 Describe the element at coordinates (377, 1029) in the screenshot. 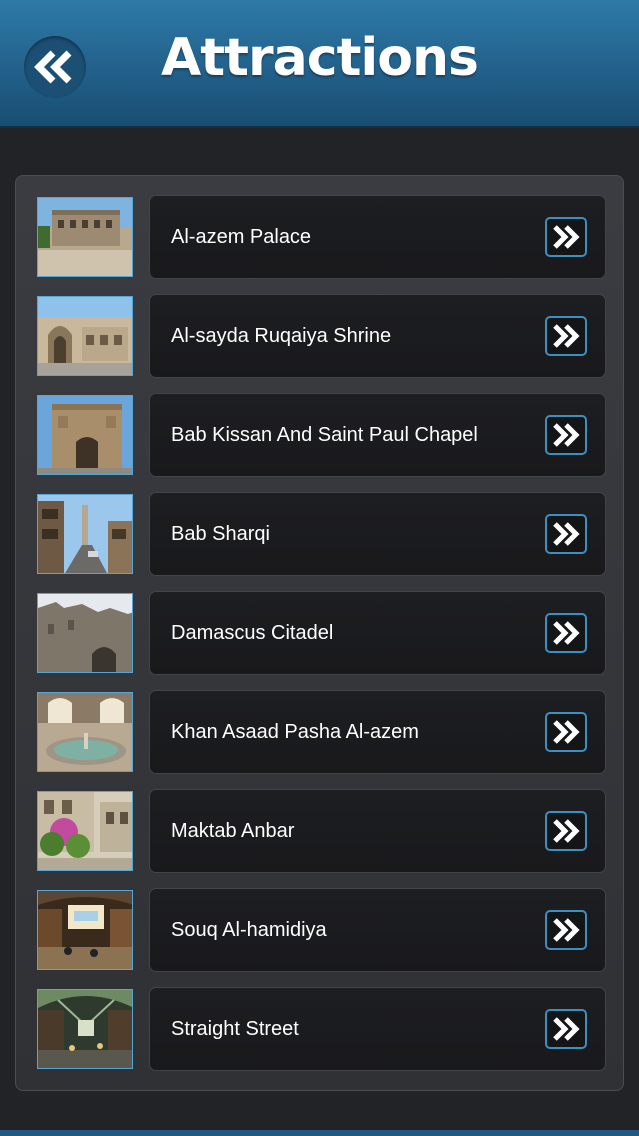

I see `attraction-row-button: Straight Street` at that location.